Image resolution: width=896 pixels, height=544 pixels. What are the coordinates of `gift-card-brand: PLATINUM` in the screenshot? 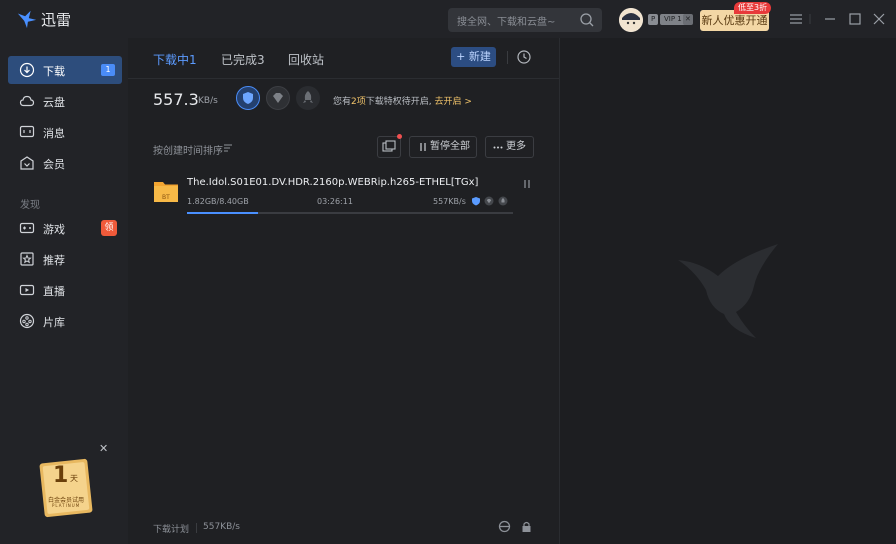 It's located at (66, 505).